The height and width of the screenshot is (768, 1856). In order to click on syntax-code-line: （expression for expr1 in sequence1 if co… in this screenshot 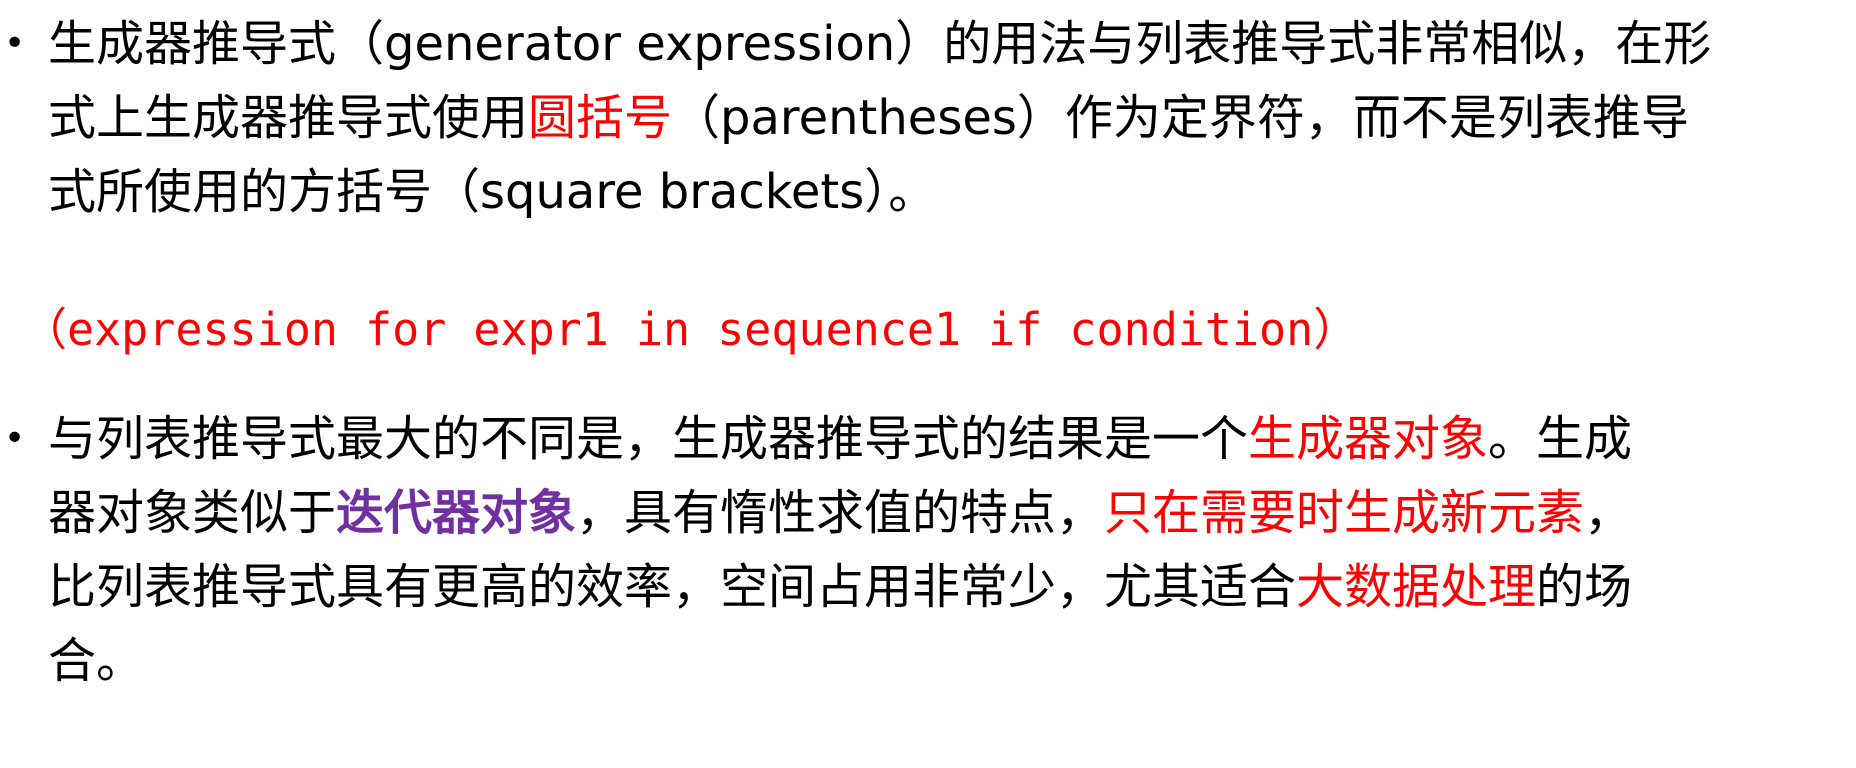, I will do `click(690, 329)`.